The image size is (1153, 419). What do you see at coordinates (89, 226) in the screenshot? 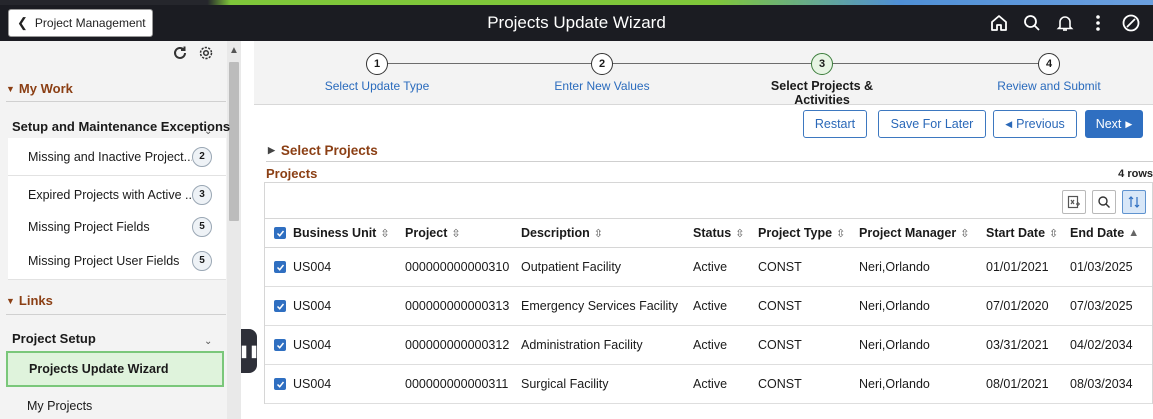
I see `sidebar-item-label: Missing Project Fields` at bounding box center [89, 226].